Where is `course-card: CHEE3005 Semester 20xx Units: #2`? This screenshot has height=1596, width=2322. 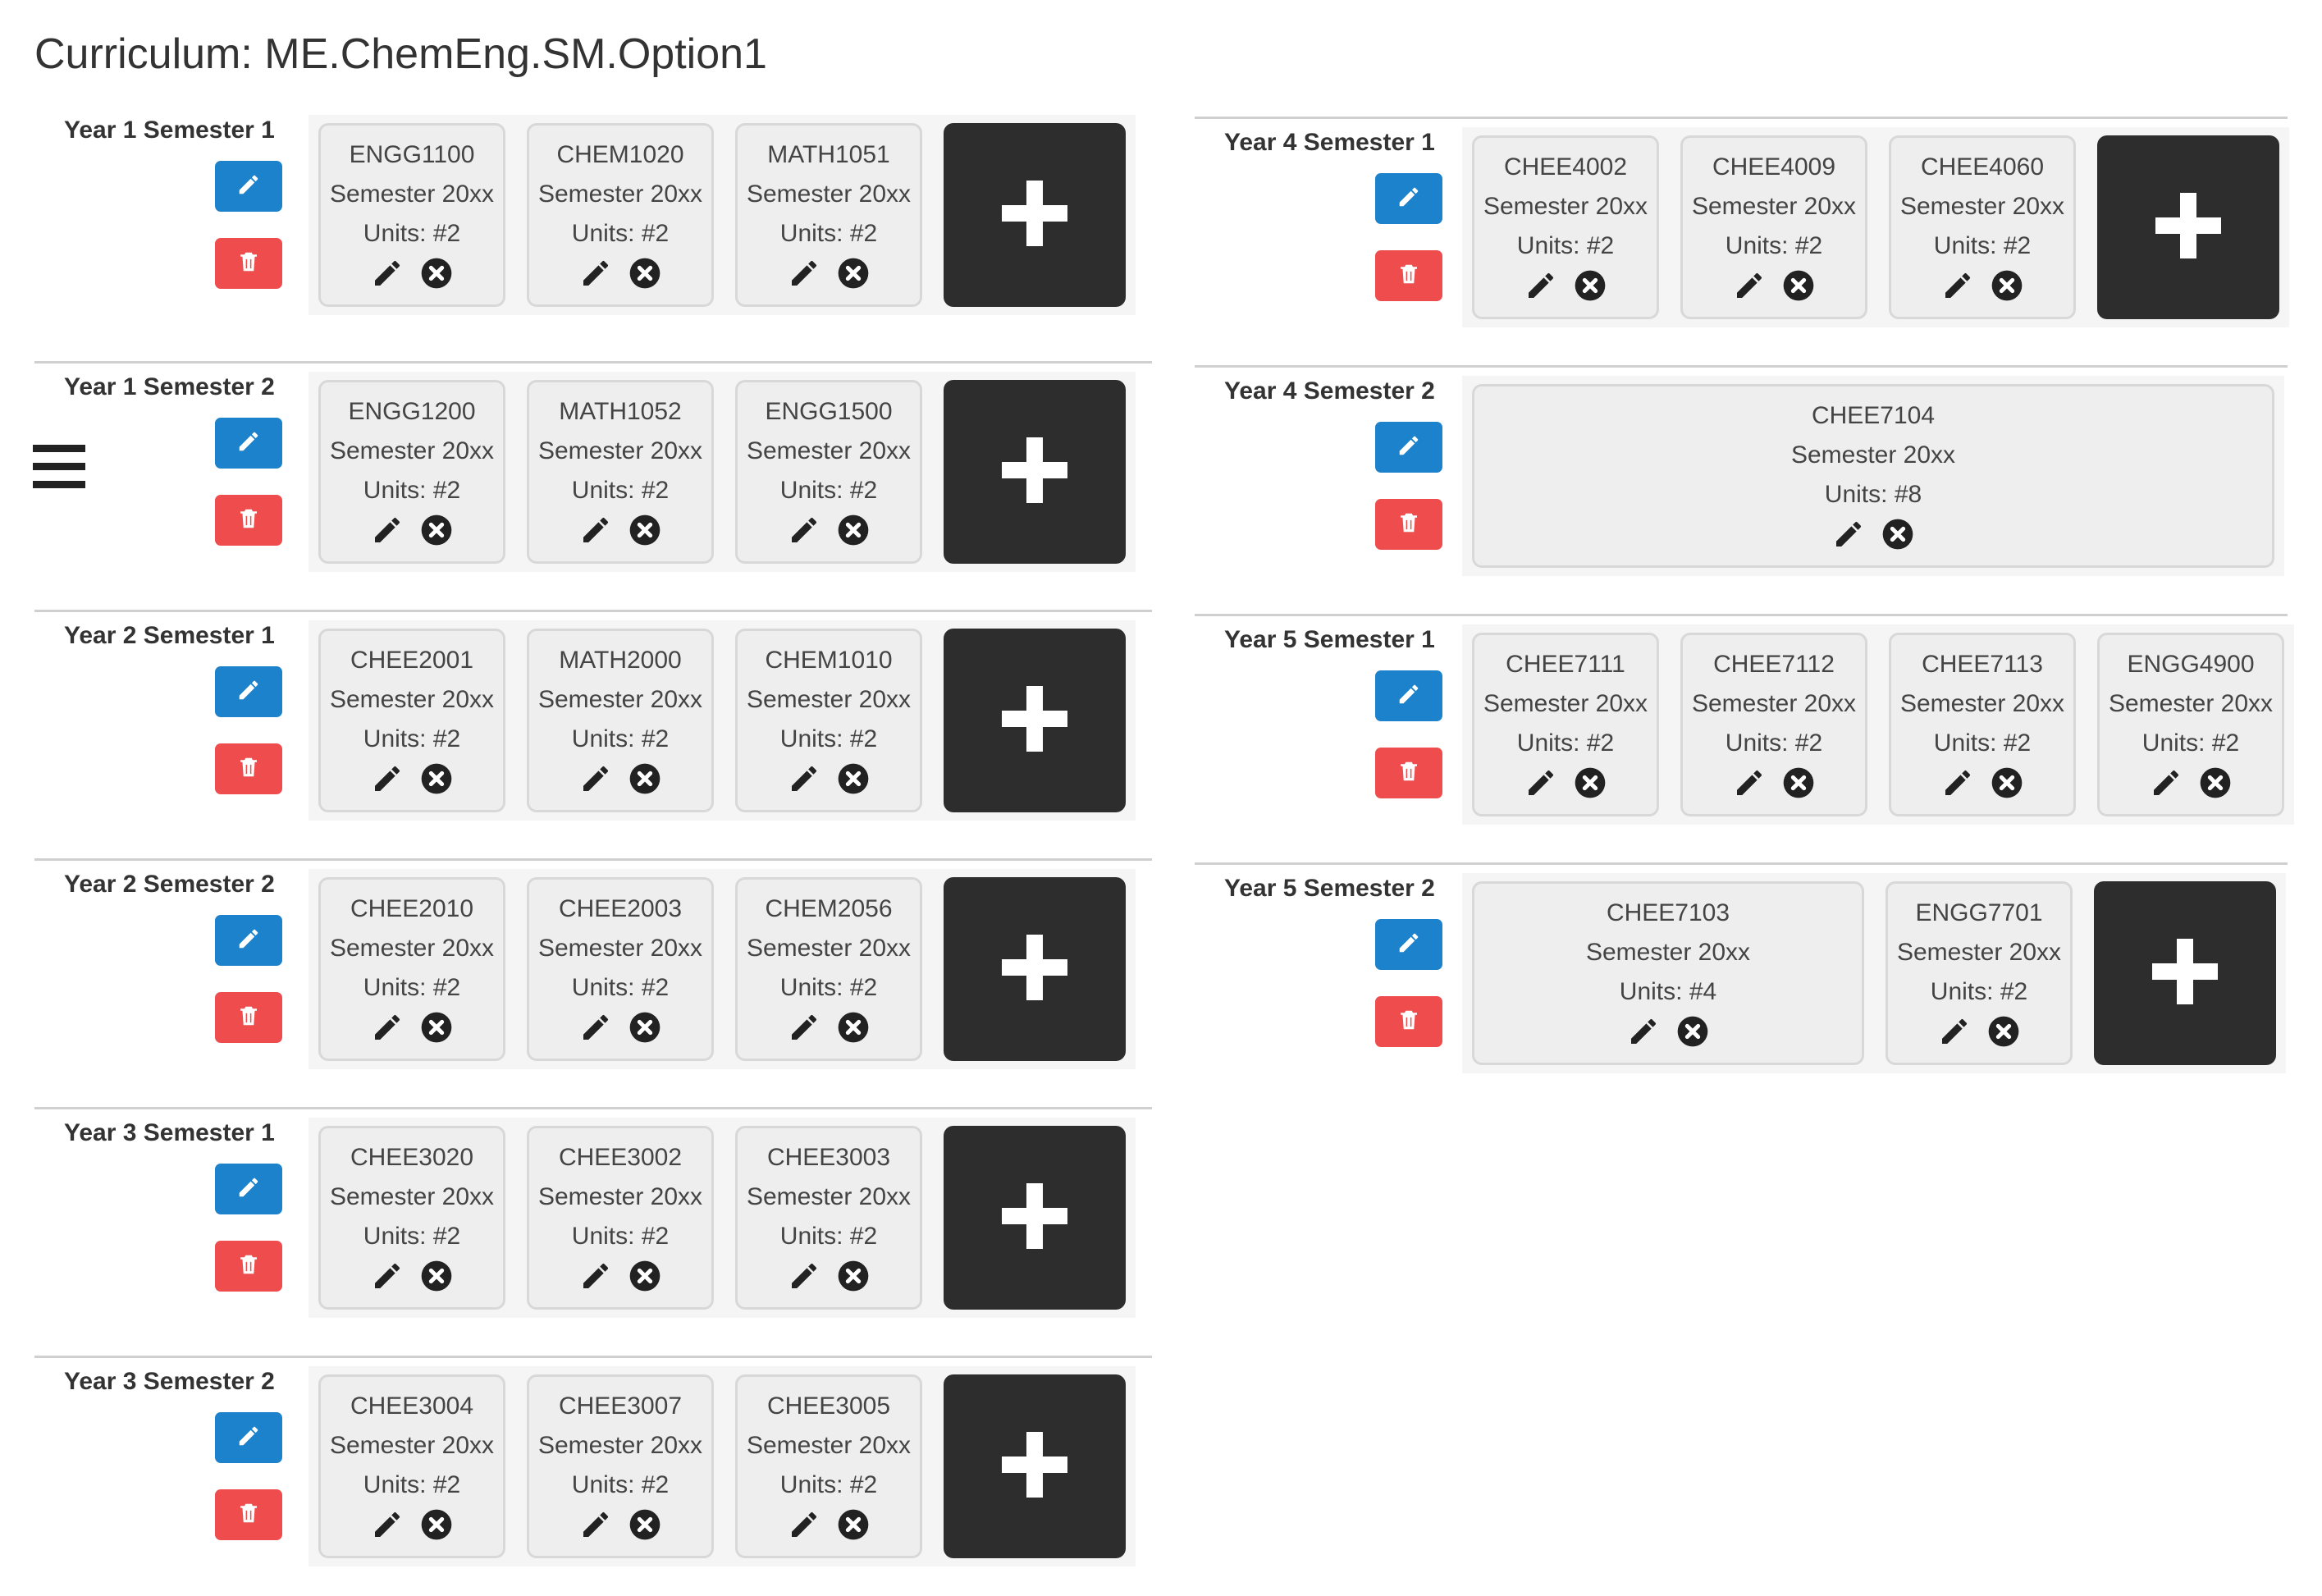 course-card: CHEE3005 Semester 20xx Units: #2 is located at coordinates (829, 1466).